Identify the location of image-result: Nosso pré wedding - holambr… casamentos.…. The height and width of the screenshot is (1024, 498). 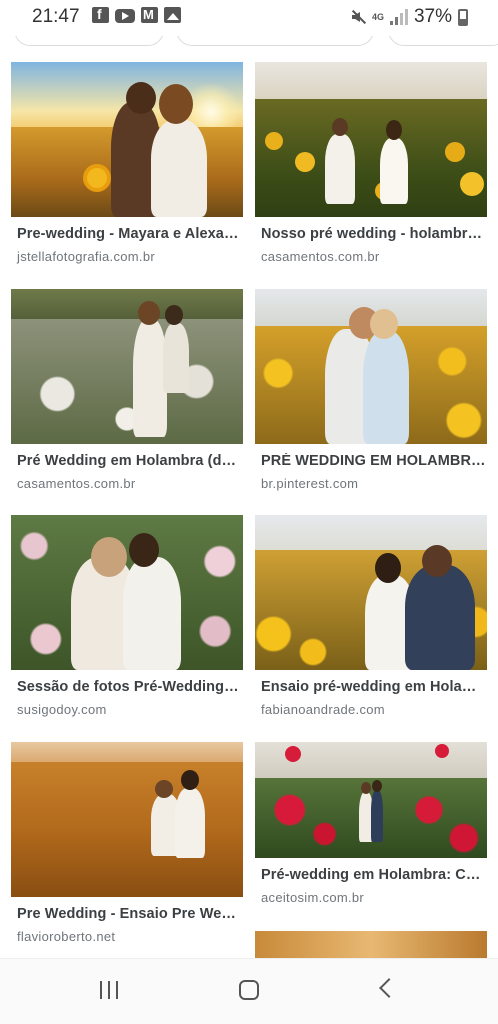
(371, 163).